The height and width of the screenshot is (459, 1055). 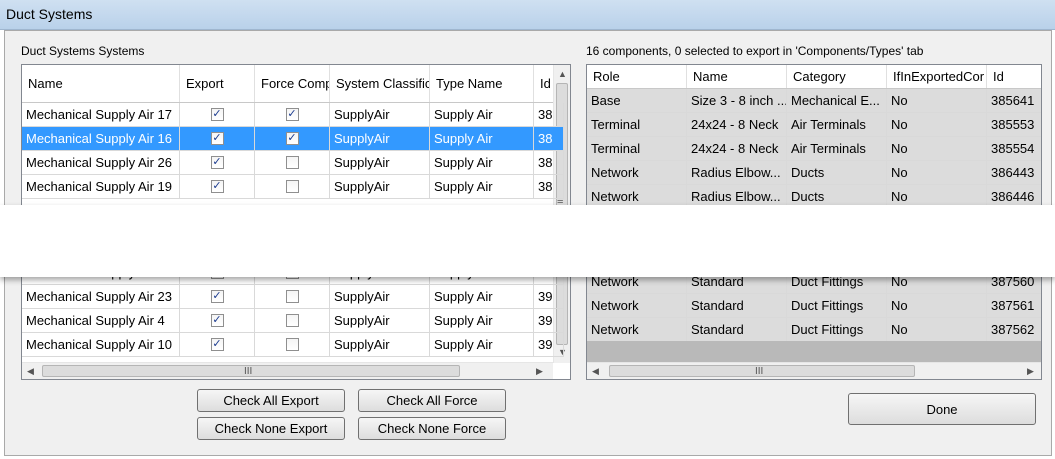 I want to click on left-panel-label: Duct Systems Systems, so click(x=83, y=51).